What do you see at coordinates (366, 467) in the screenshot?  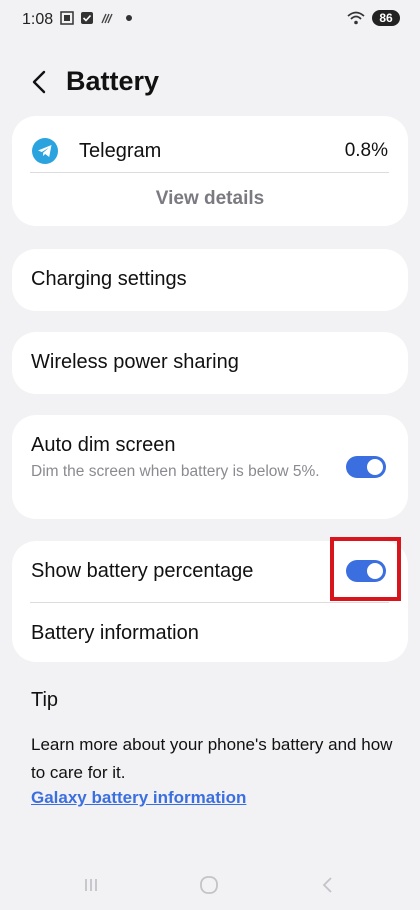 I see `auto-dim-toggle` at bounding box center [366, 467].